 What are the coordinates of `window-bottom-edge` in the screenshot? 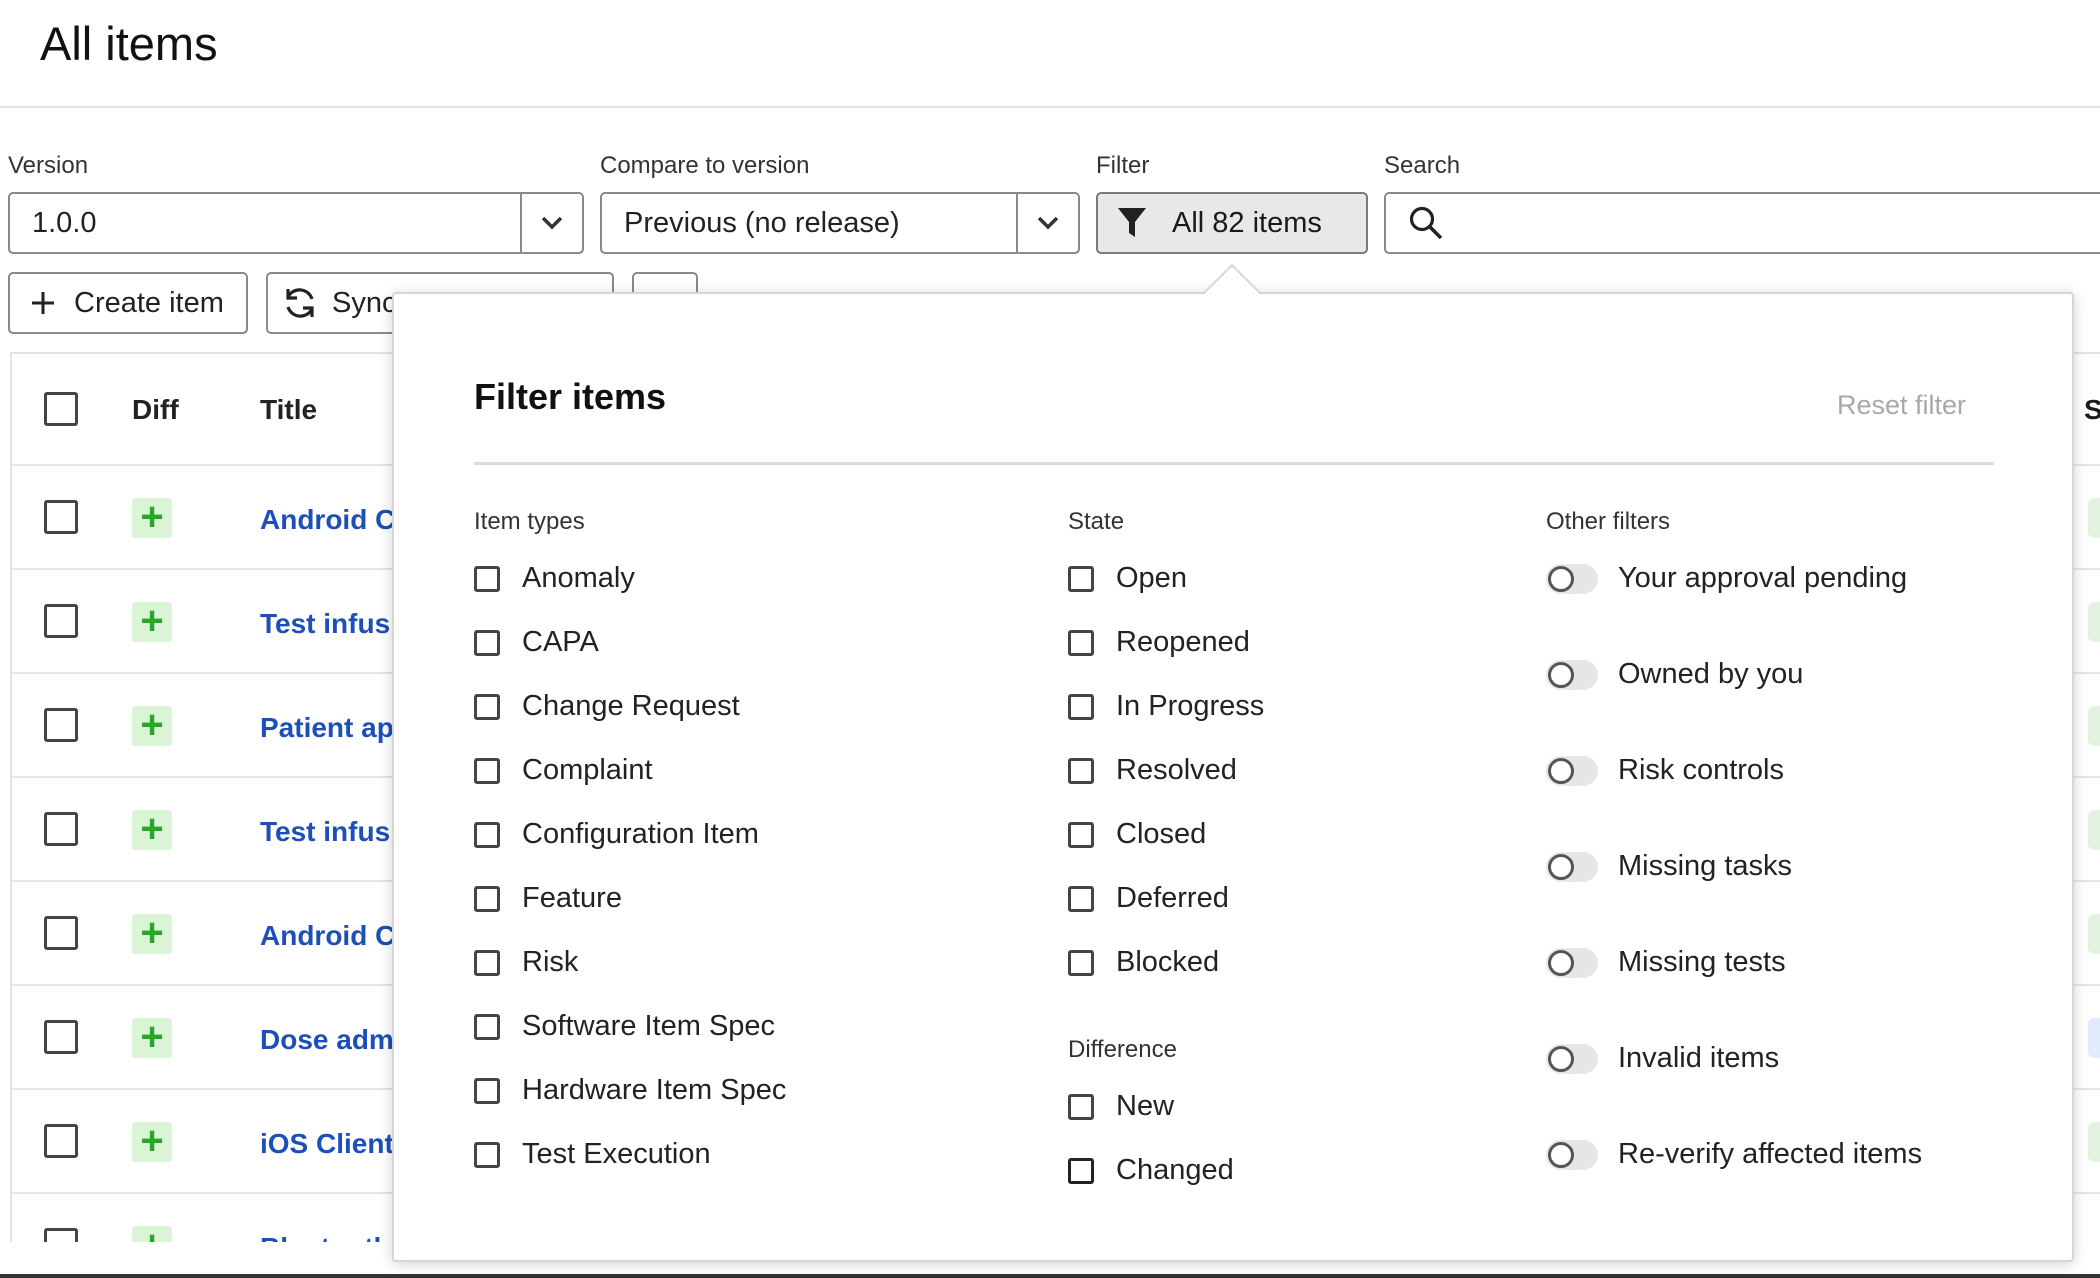 It's located at (1050, 1276).